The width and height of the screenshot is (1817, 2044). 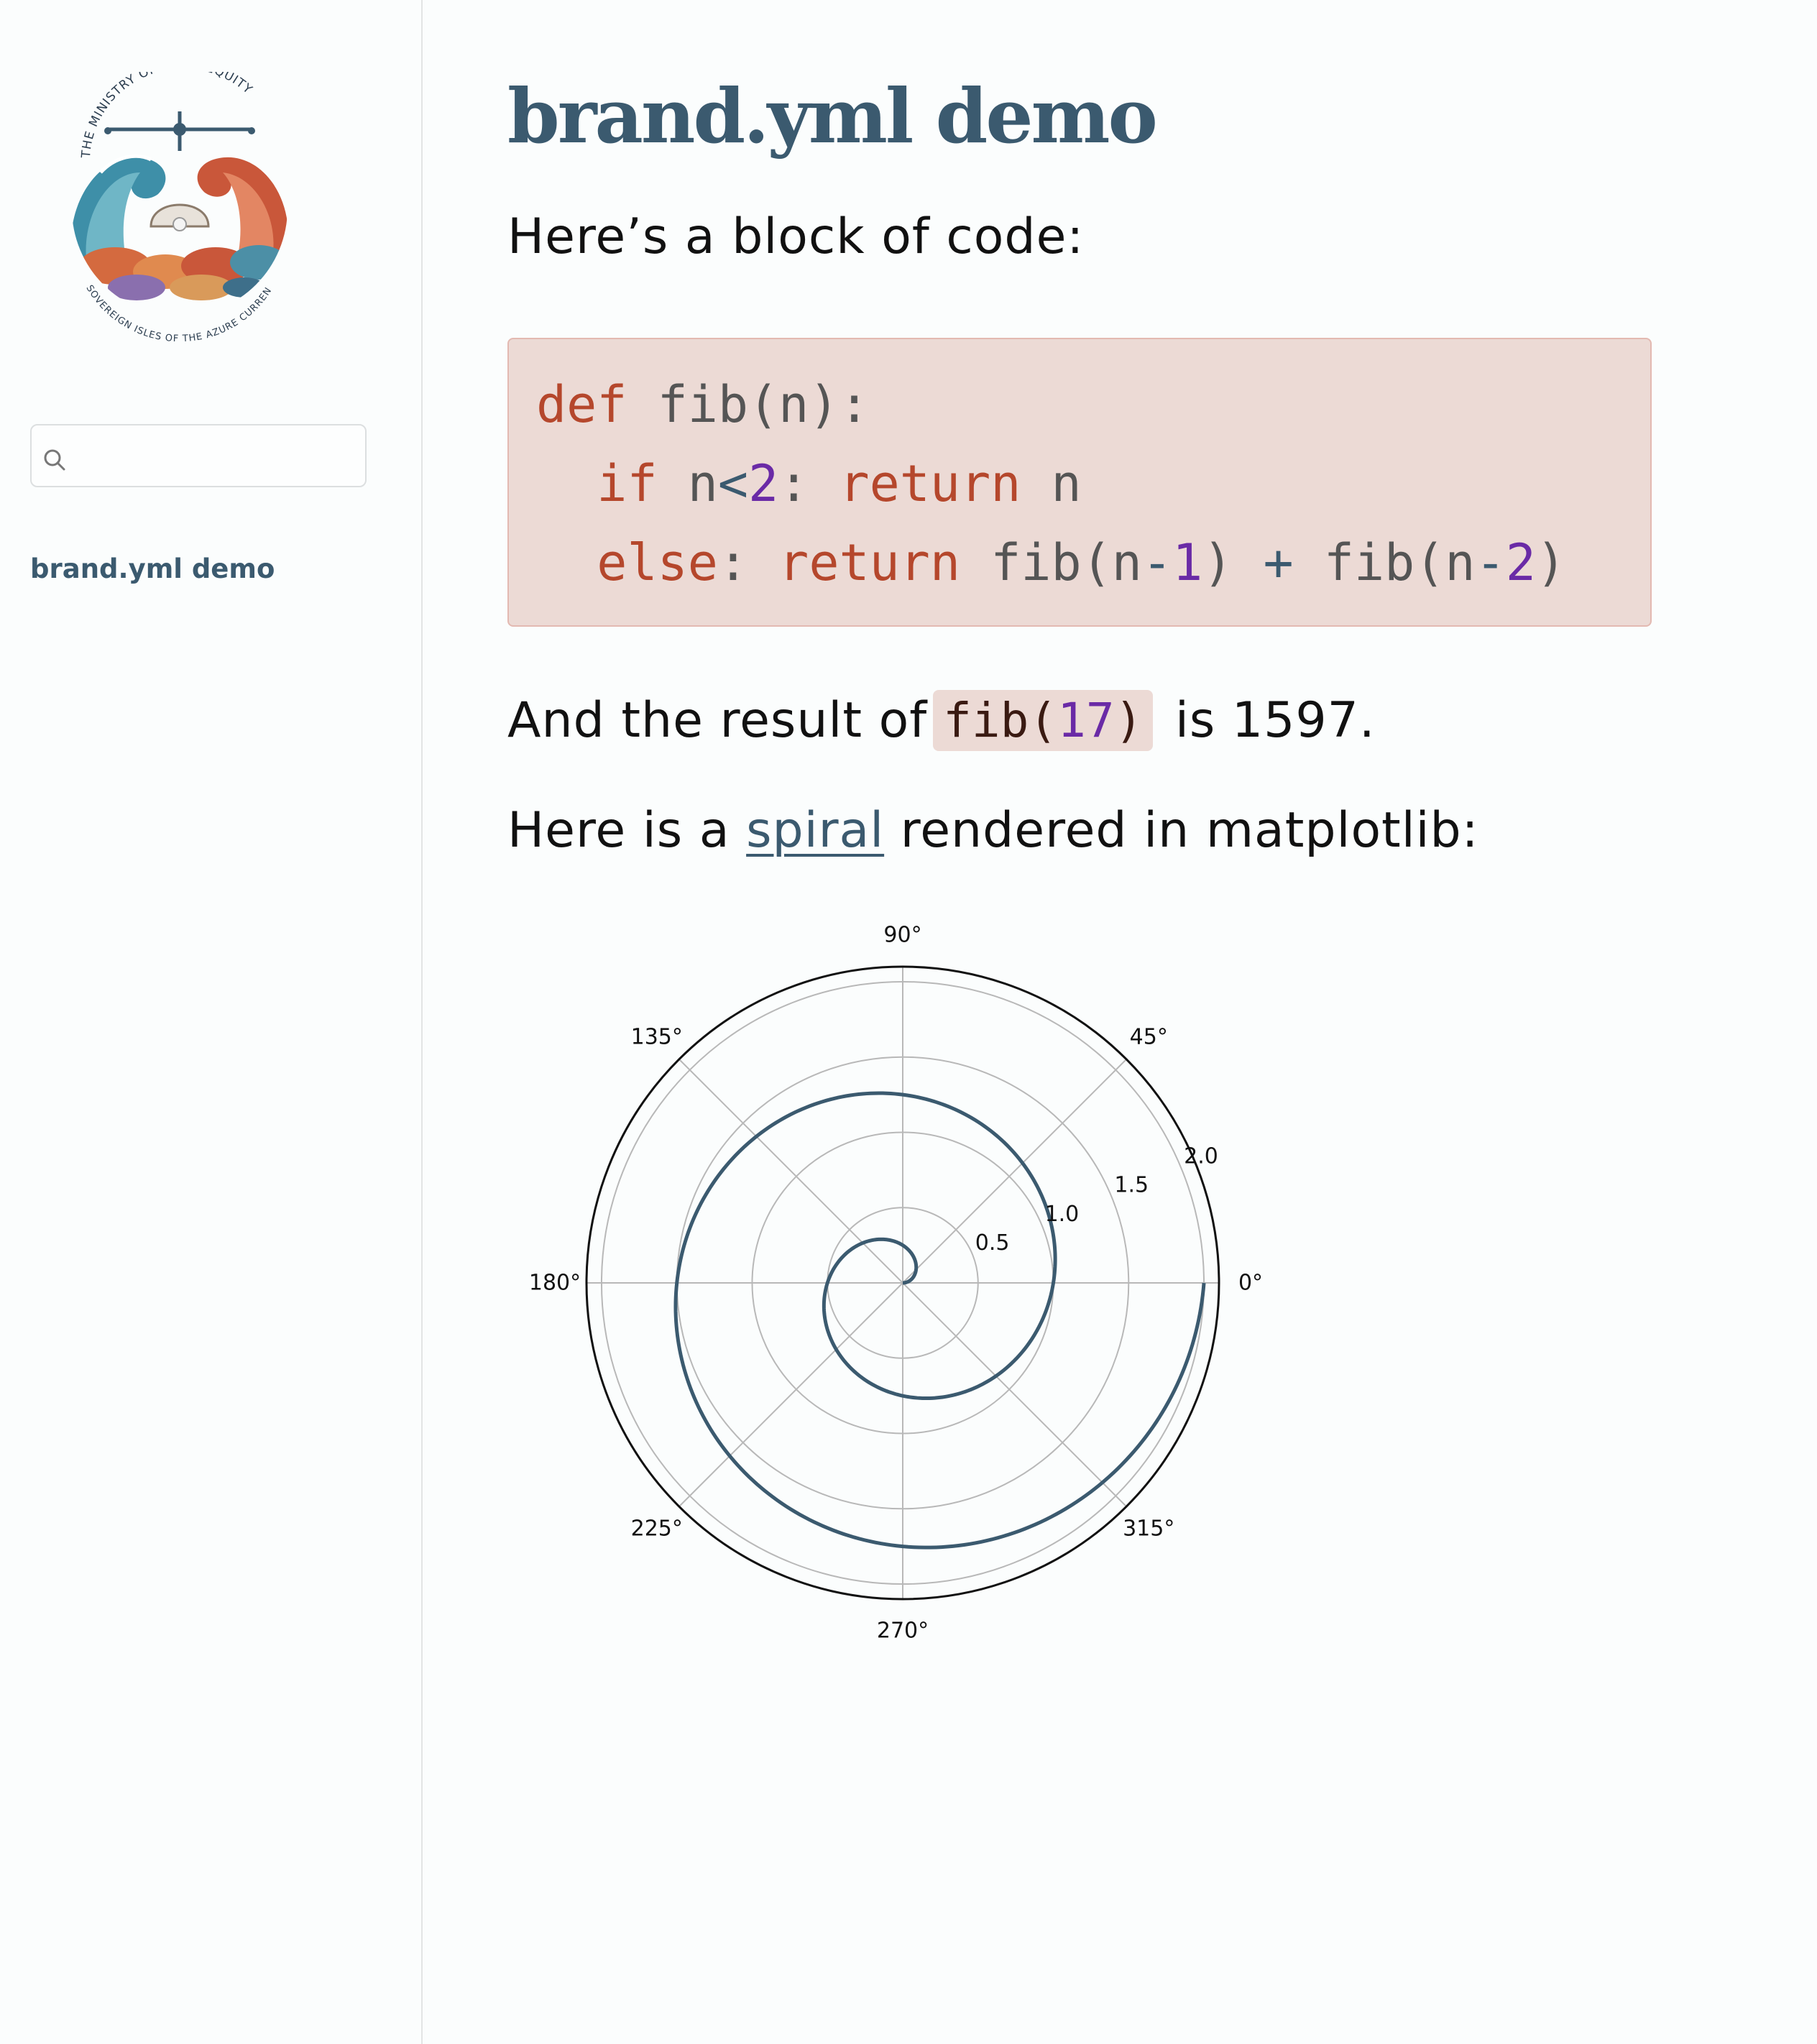 What do you see at coordinates (832, 116) in the screenshot?
I see `page-title: brand.yml demo` at bounding box center [832, 116].